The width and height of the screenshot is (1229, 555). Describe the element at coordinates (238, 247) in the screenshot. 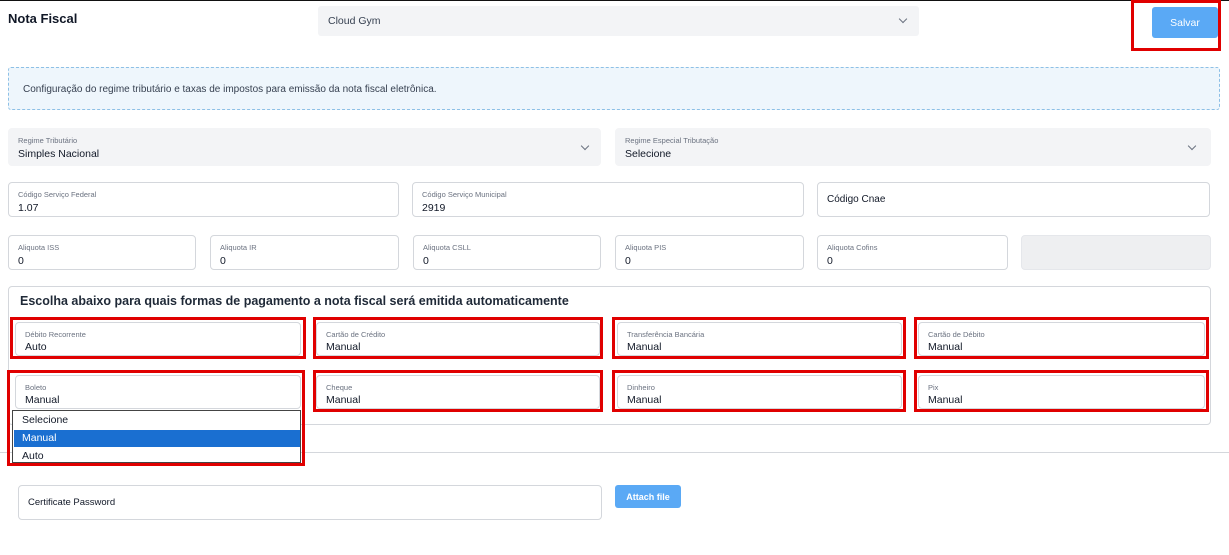

I see `field-label: Aliquota IR` at that location.